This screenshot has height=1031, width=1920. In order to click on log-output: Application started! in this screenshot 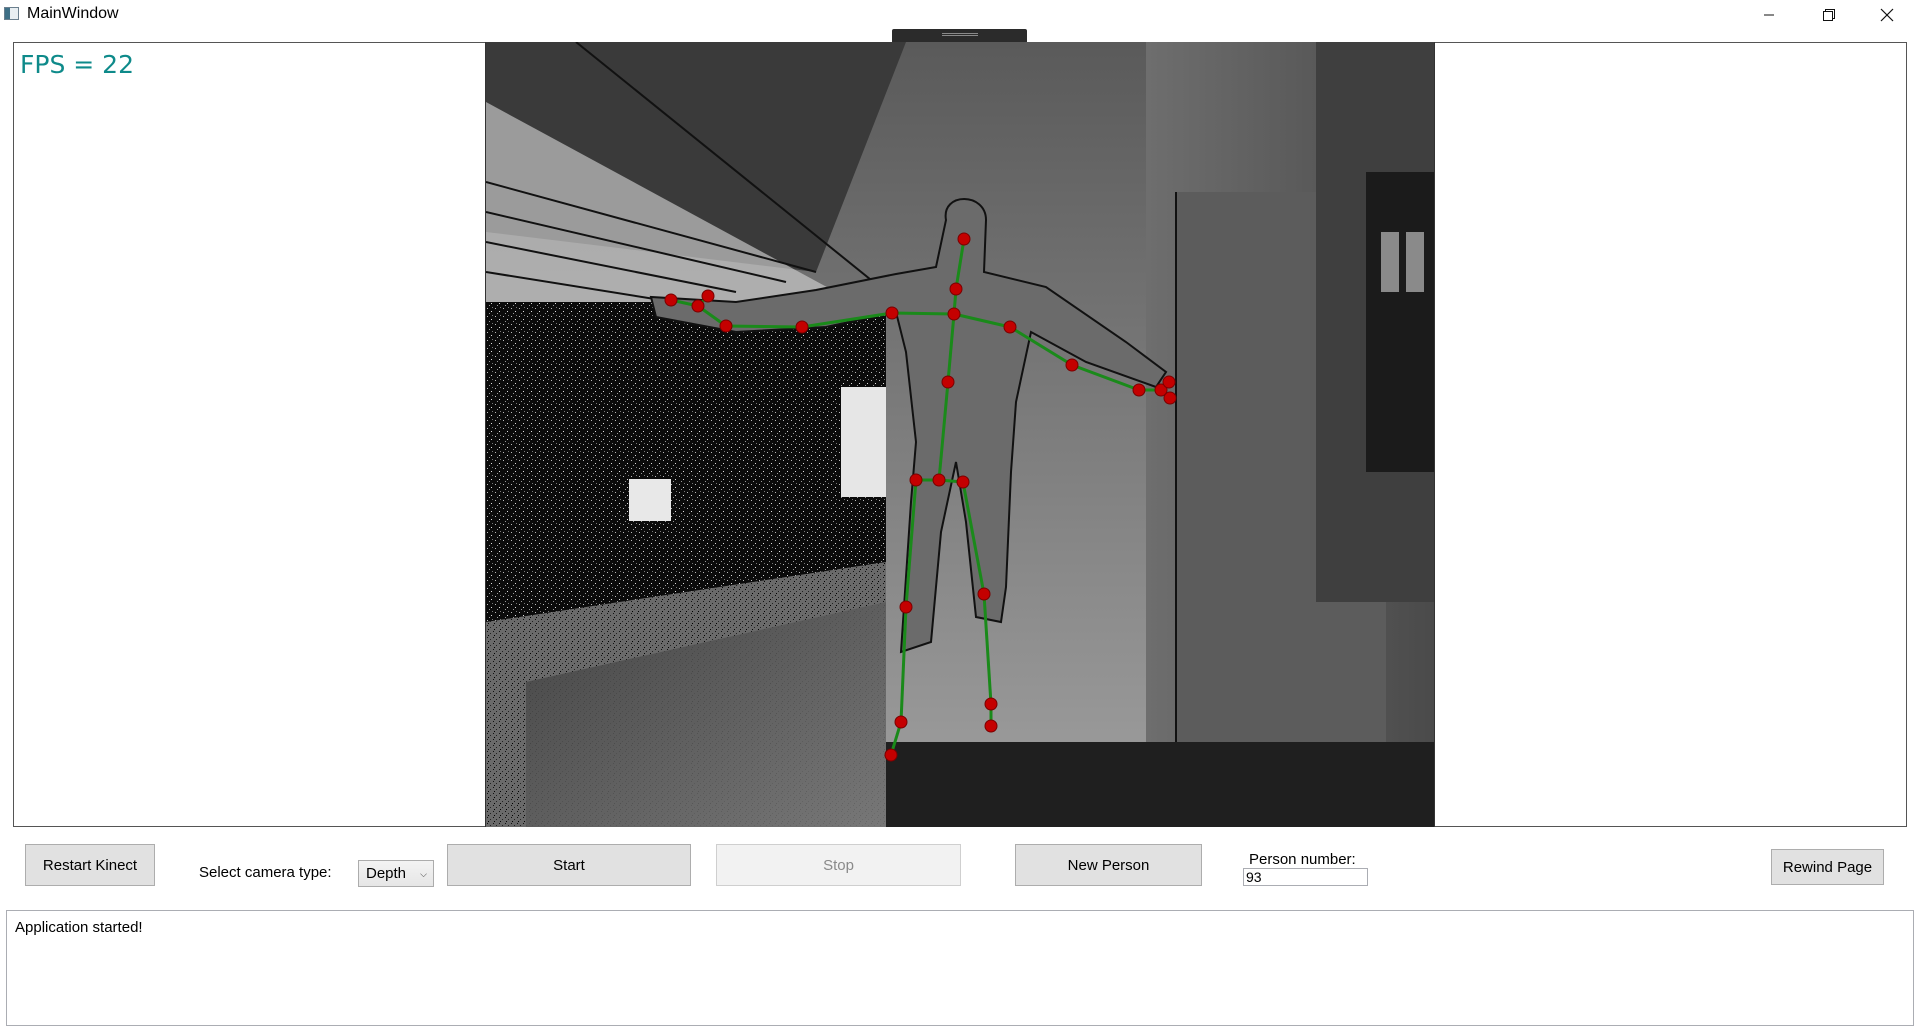, I will do `click(960, 968)`.